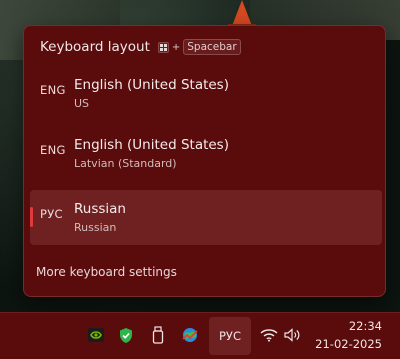  What do you see at coordinates (31, 217) in the screenshot?
I see `selection-indicator` at bounding box center [31, 217].